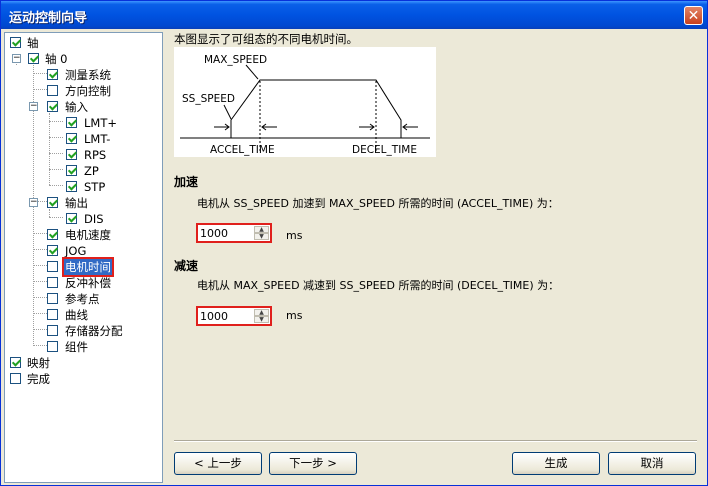 This screenshot has width=708, height=486. I want to click on tree-item-label: 反冲补偿, so click(88, 283).